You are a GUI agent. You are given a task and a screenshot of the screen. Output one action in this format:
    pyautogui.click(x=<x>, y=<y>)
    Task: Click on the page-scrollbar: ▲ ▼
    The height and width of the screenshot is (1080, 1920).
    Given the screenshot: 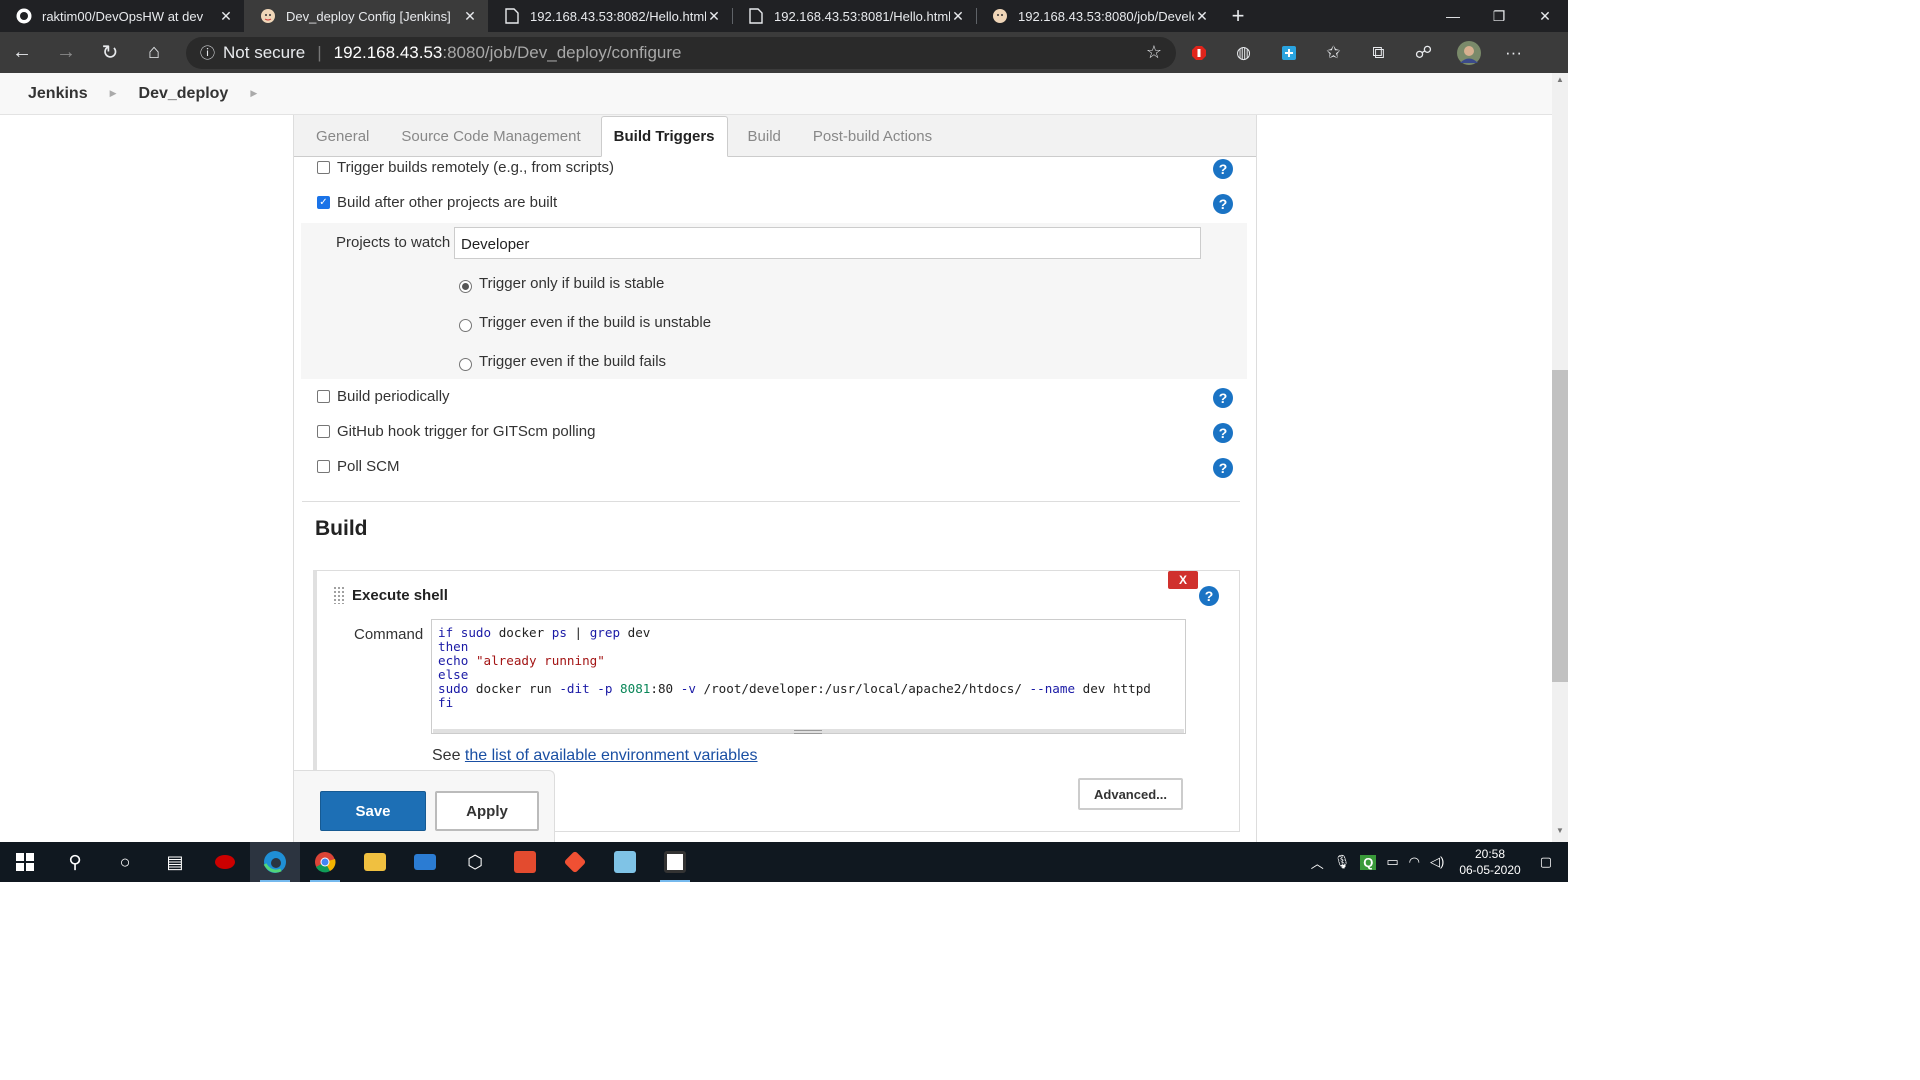 What is the action you would take?
    pyautogui.click(x=1560, y=457)
    